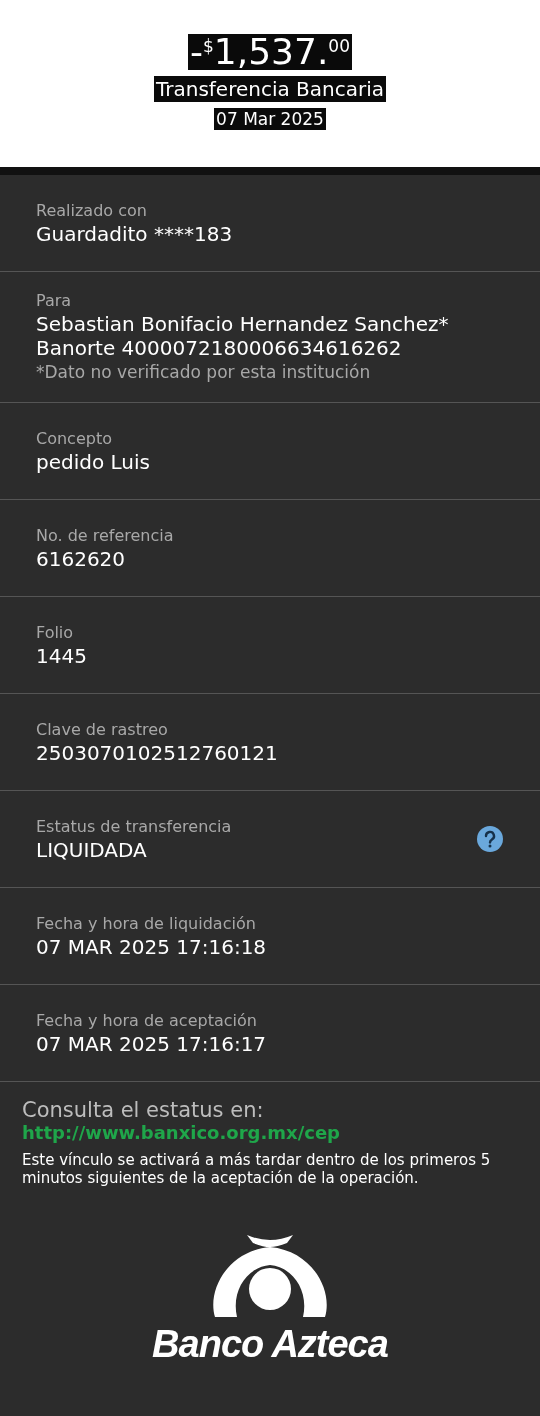  Describe the element at coordinates (219, 348) in the screenshot. I see `field-value: Banorte 4000072180006634616262` at that location.